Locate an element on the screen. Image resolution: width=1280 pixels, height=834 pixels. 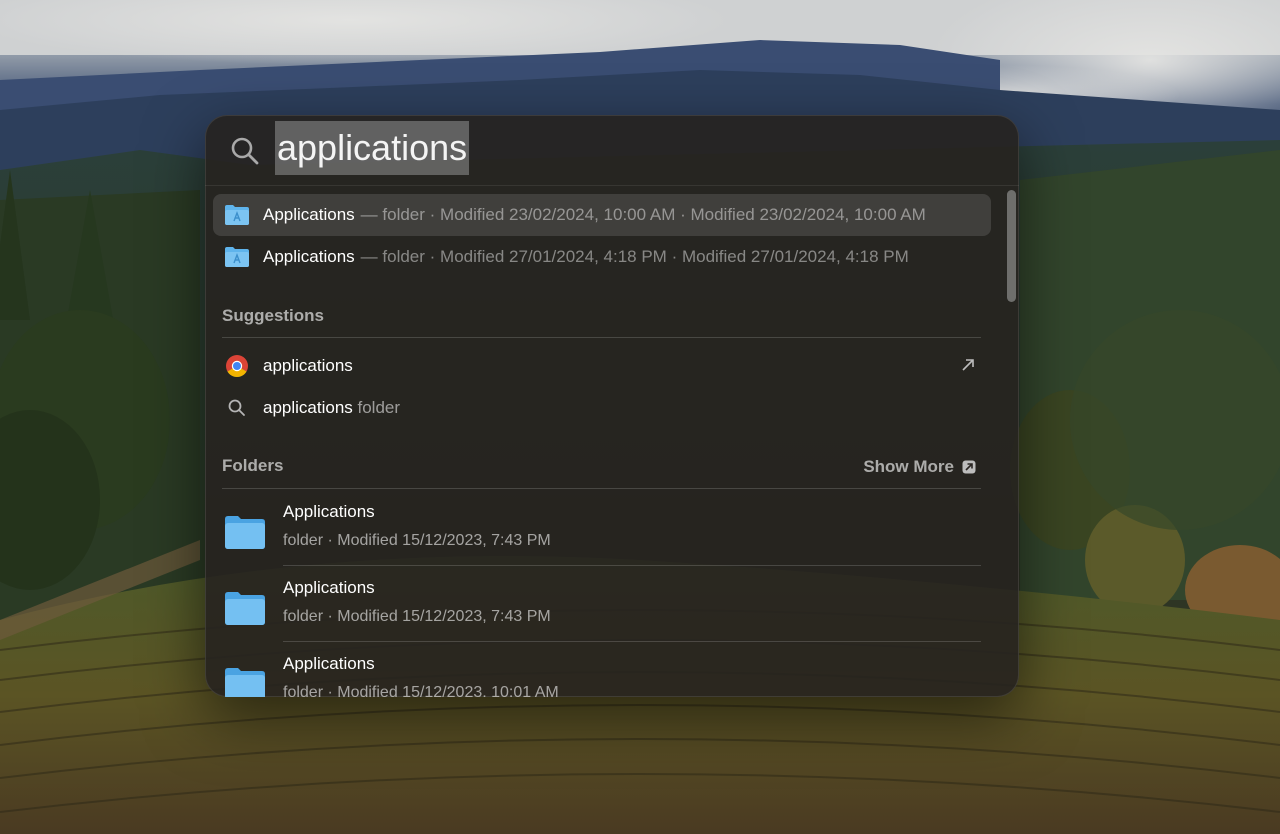
chrome-icon is located at coordinates (237, 366).